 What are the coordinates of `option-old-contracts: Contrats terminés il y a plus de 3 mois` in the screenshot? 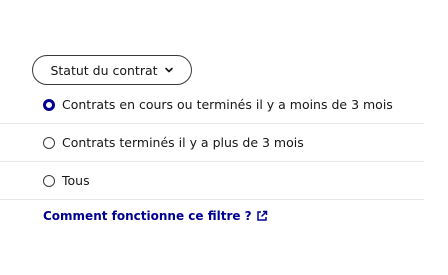 It's located at (212, 143).